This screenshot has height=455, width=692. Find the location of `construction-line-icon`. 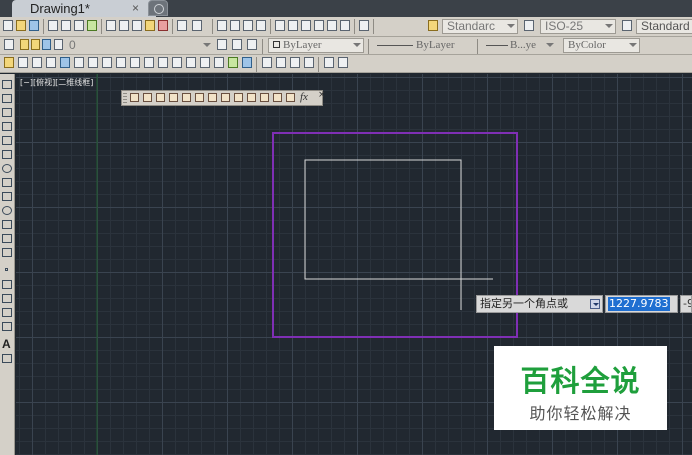

construction-line-icon is located at coordinates (7, 98).